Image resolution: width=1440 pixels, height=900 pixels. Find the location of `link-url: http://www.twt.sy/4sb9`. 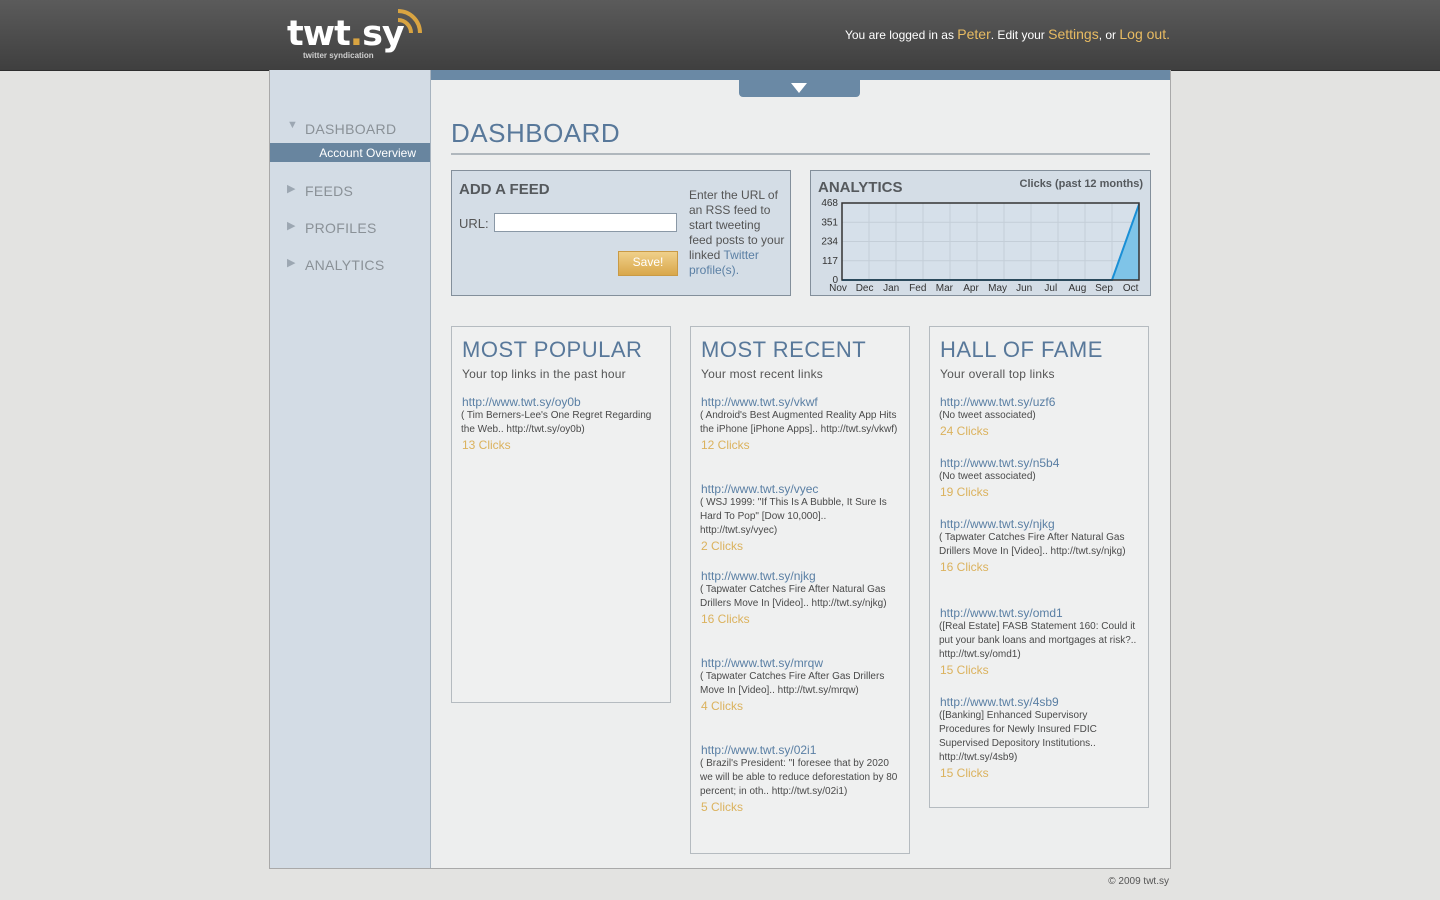

link-url: http://www.twt.sy/4sb9 is located at coordinates (1040, 702).